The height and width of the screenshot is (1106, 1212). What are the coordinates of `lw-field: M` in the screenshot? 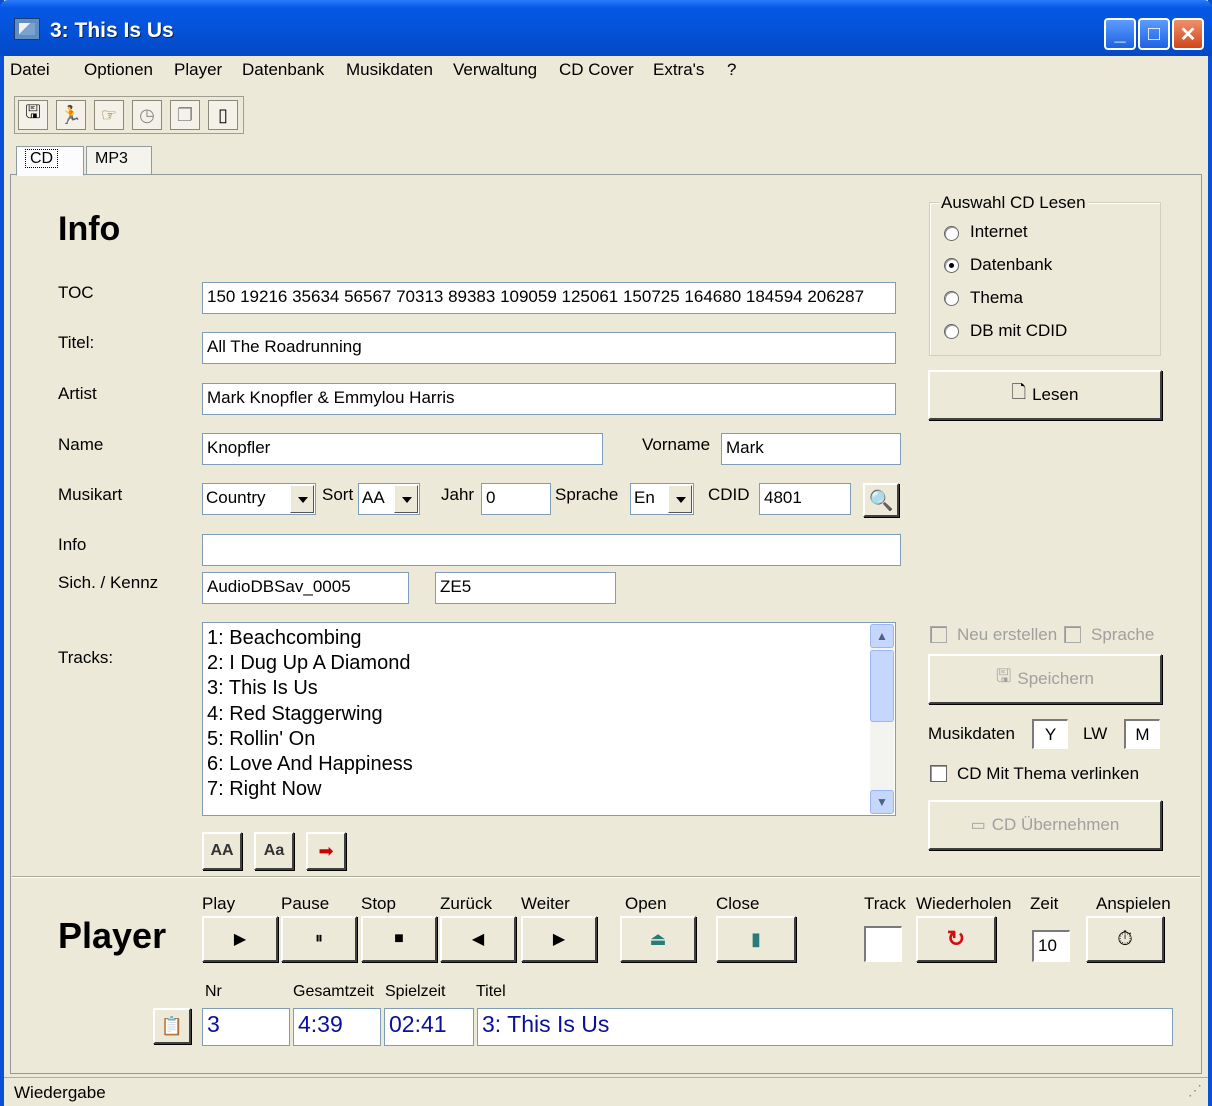 It's located at (1142, 734).